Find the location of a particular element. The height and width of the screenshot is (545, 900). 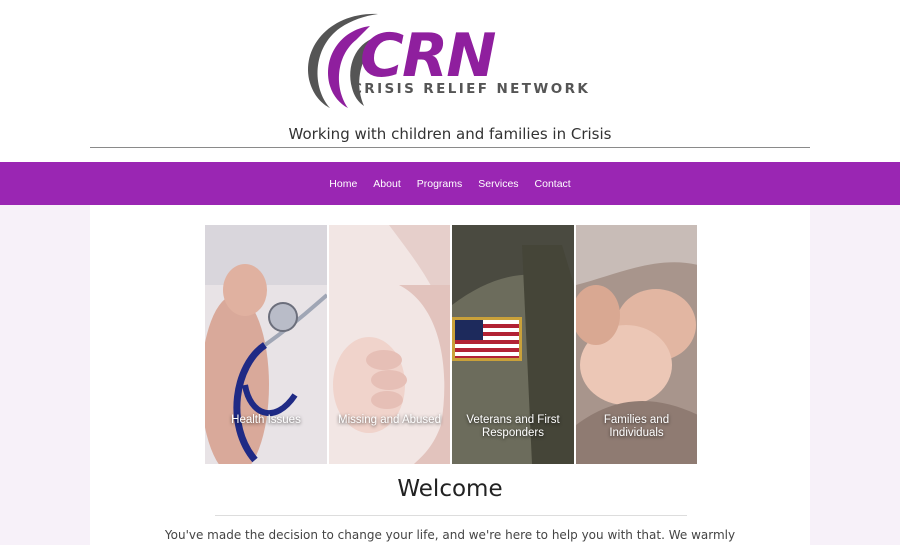

nav-home: Home is located at coordinates (343, 184).